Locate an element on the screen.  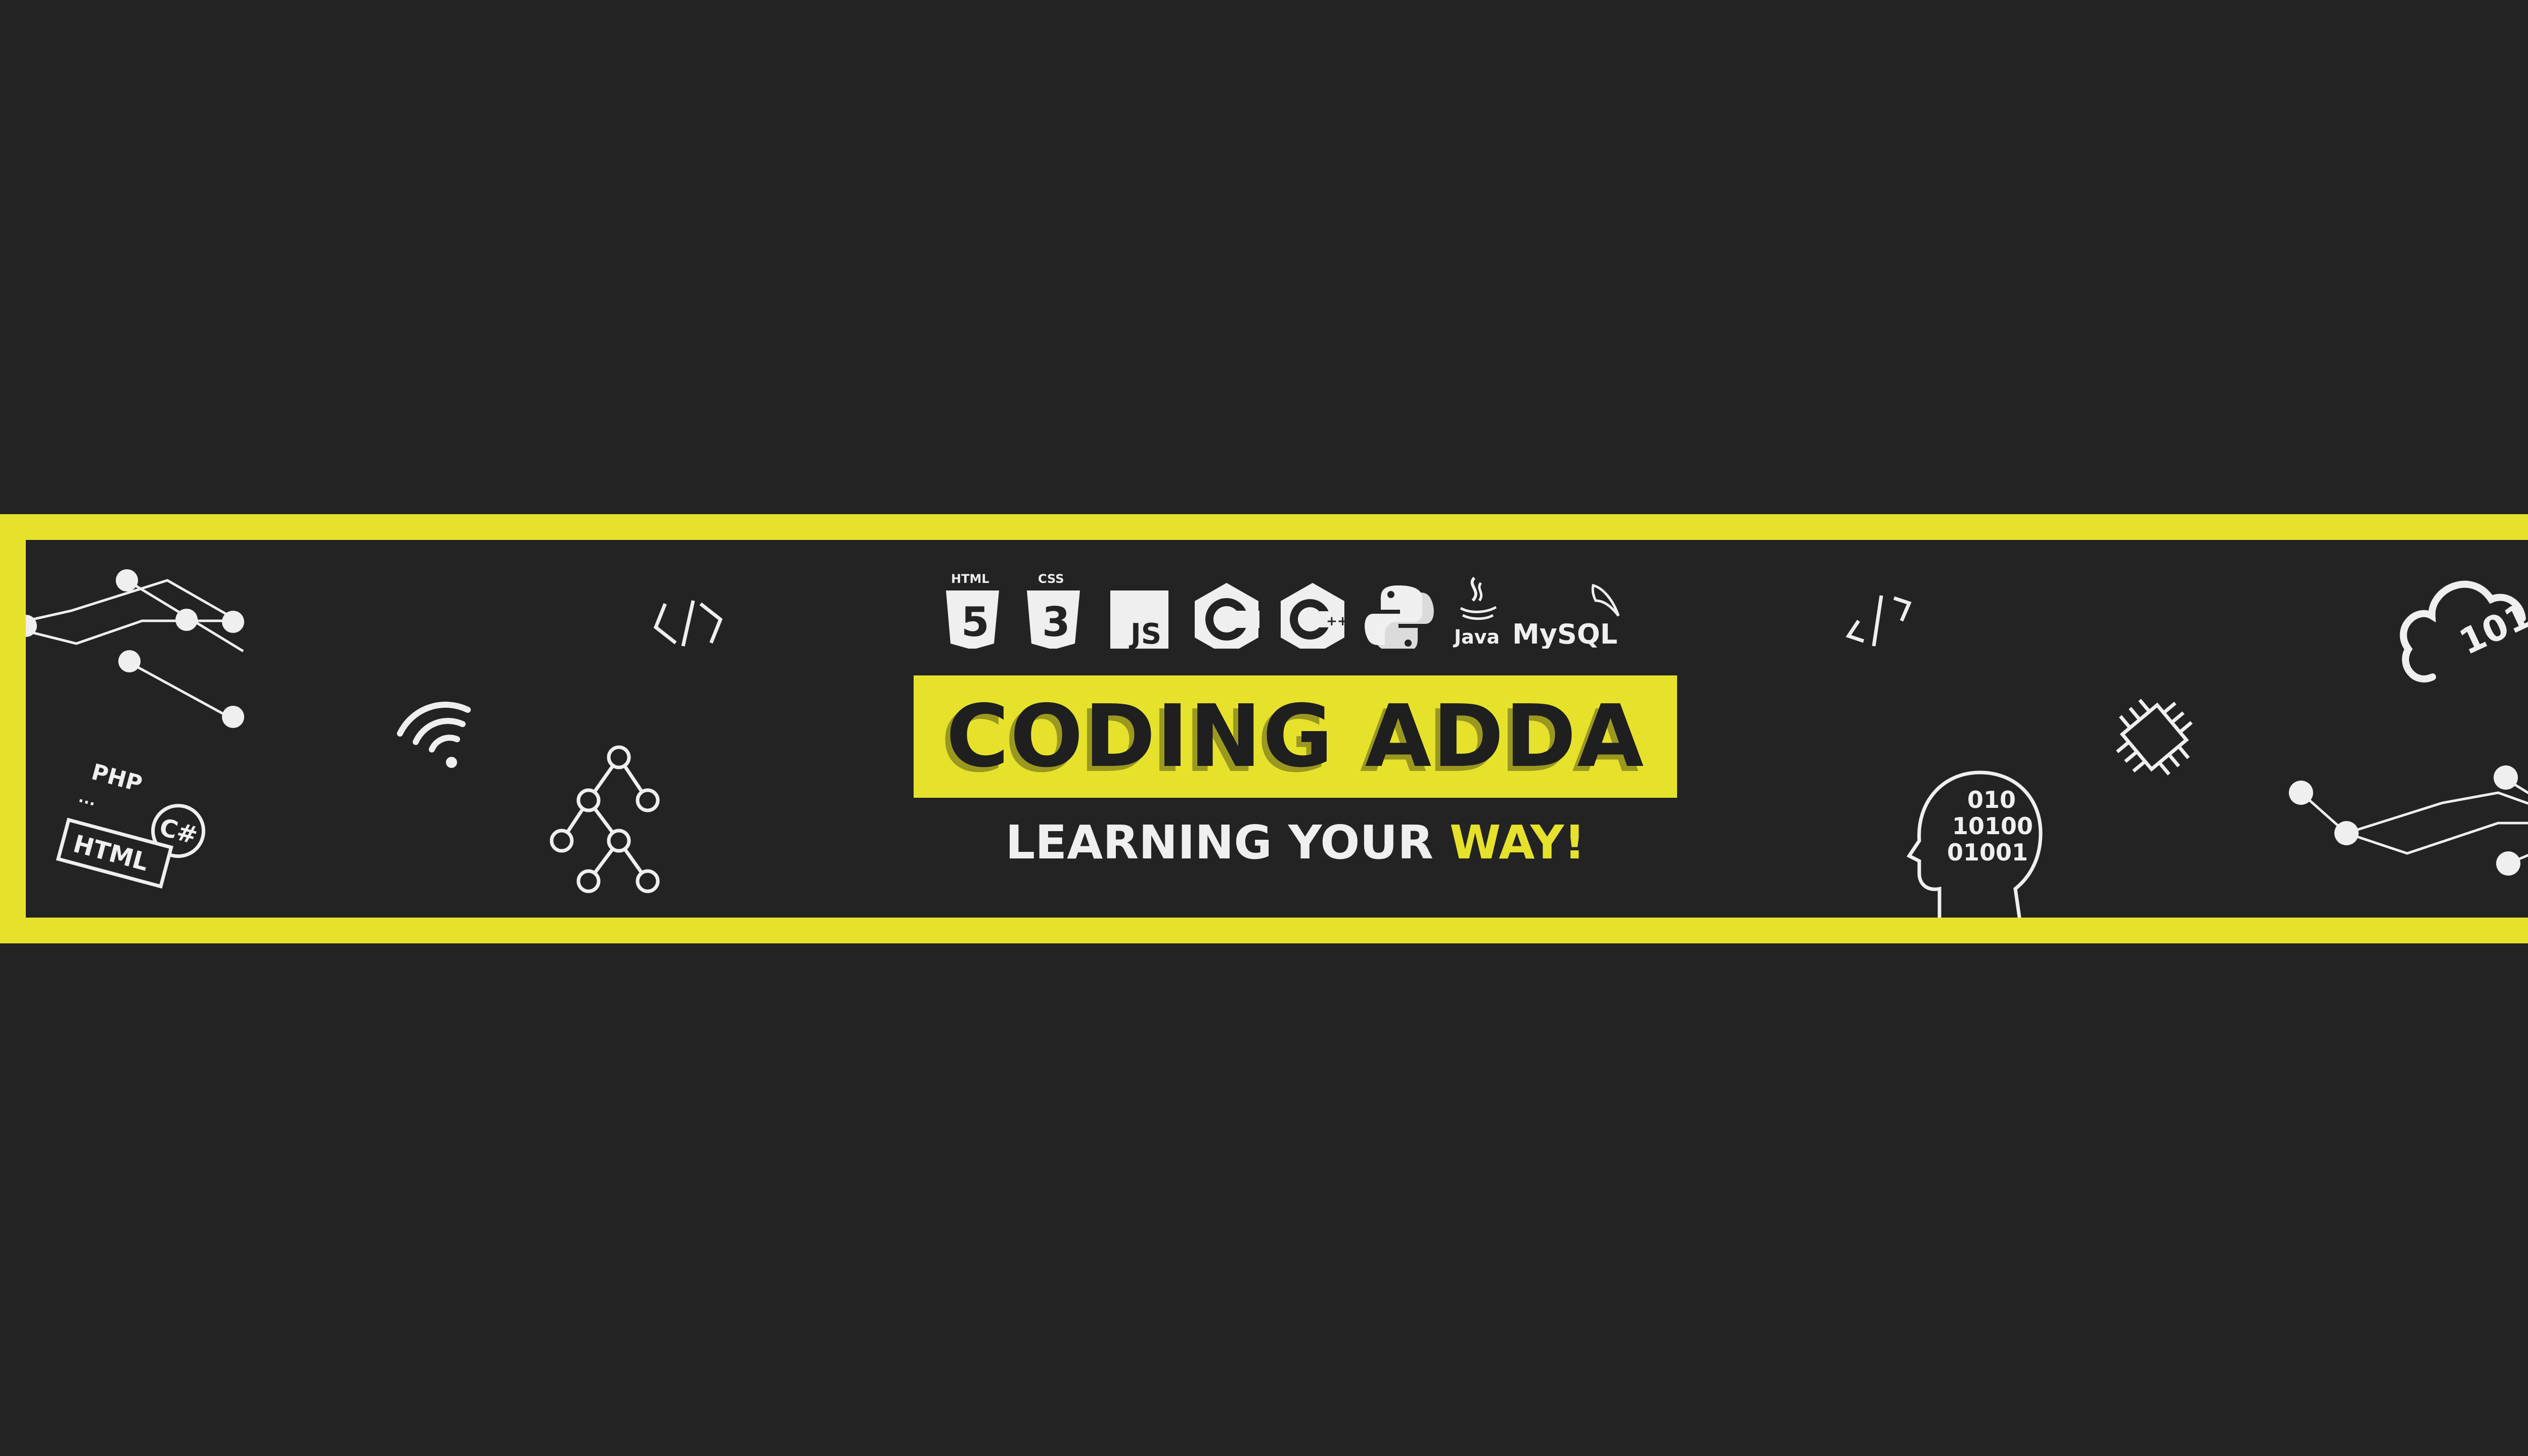
java-logo-icon: Java is located at coordinates (1477, 612).